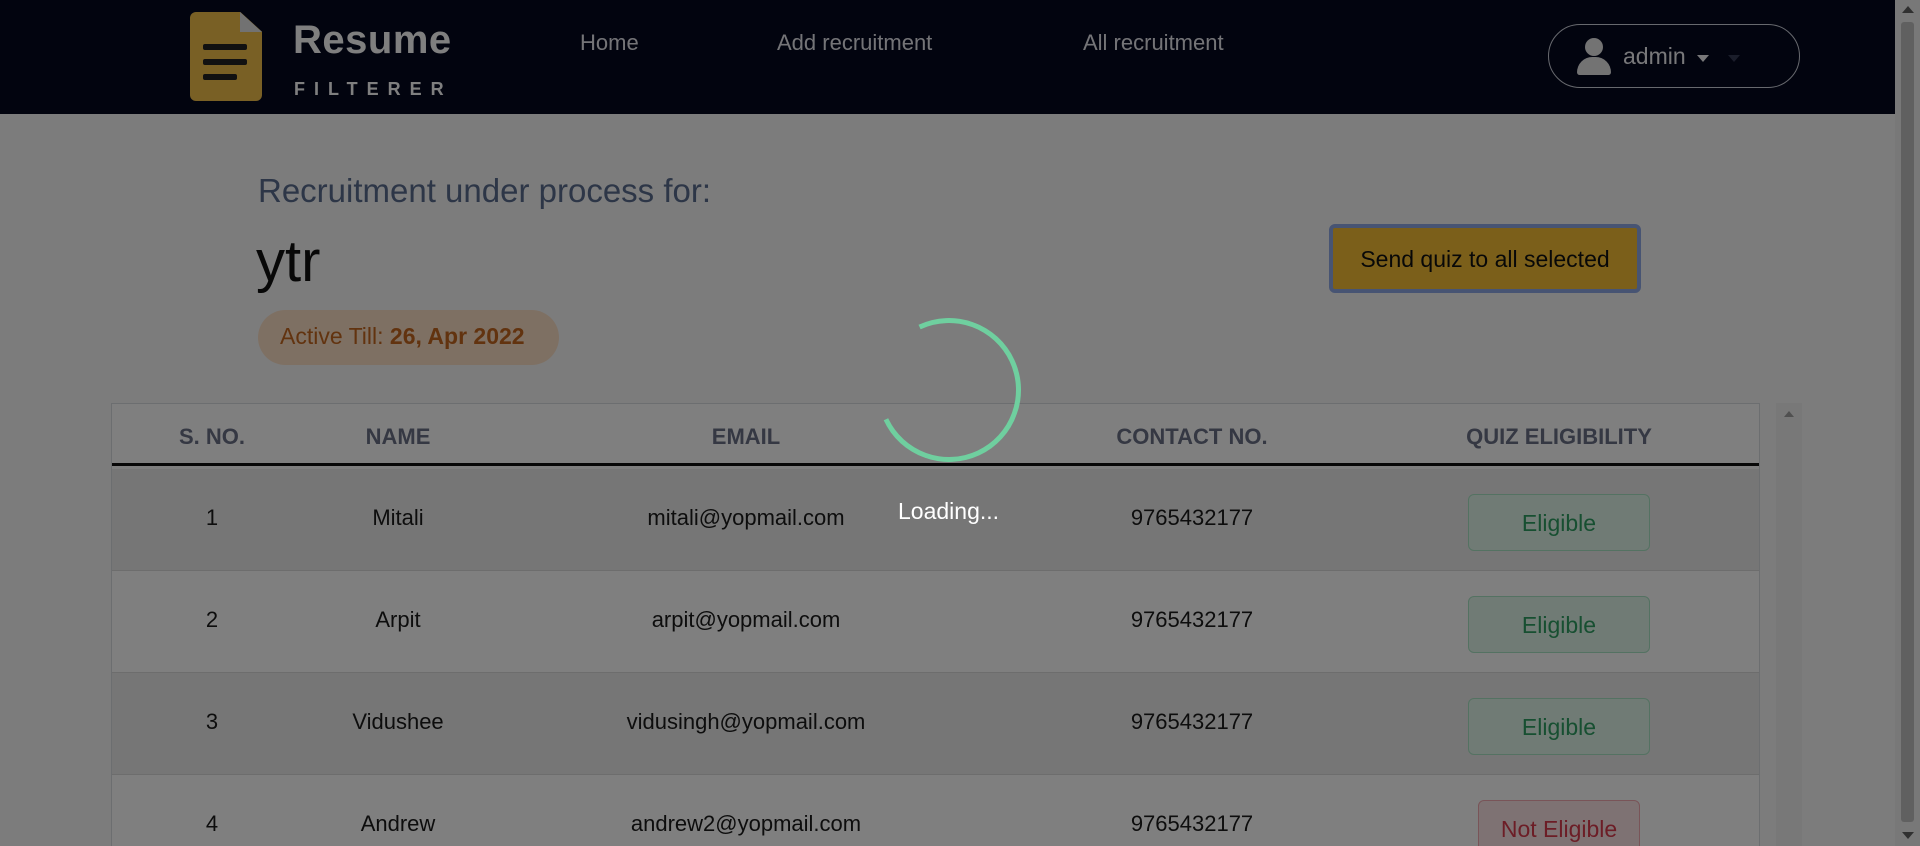 The height and width of the screenshot is (846, 1920). I want to click on loading-spinner-icon, so click(949, 390).